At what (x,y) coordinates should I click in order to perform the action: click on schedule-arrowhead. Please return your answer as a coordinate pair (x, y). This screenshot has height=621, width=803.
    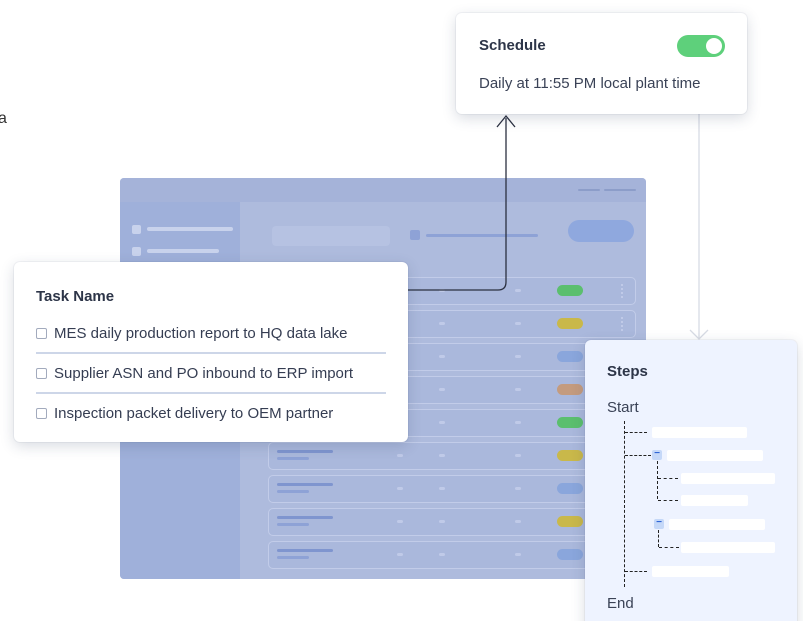
    Looking at the image, I should click on (506, 121).